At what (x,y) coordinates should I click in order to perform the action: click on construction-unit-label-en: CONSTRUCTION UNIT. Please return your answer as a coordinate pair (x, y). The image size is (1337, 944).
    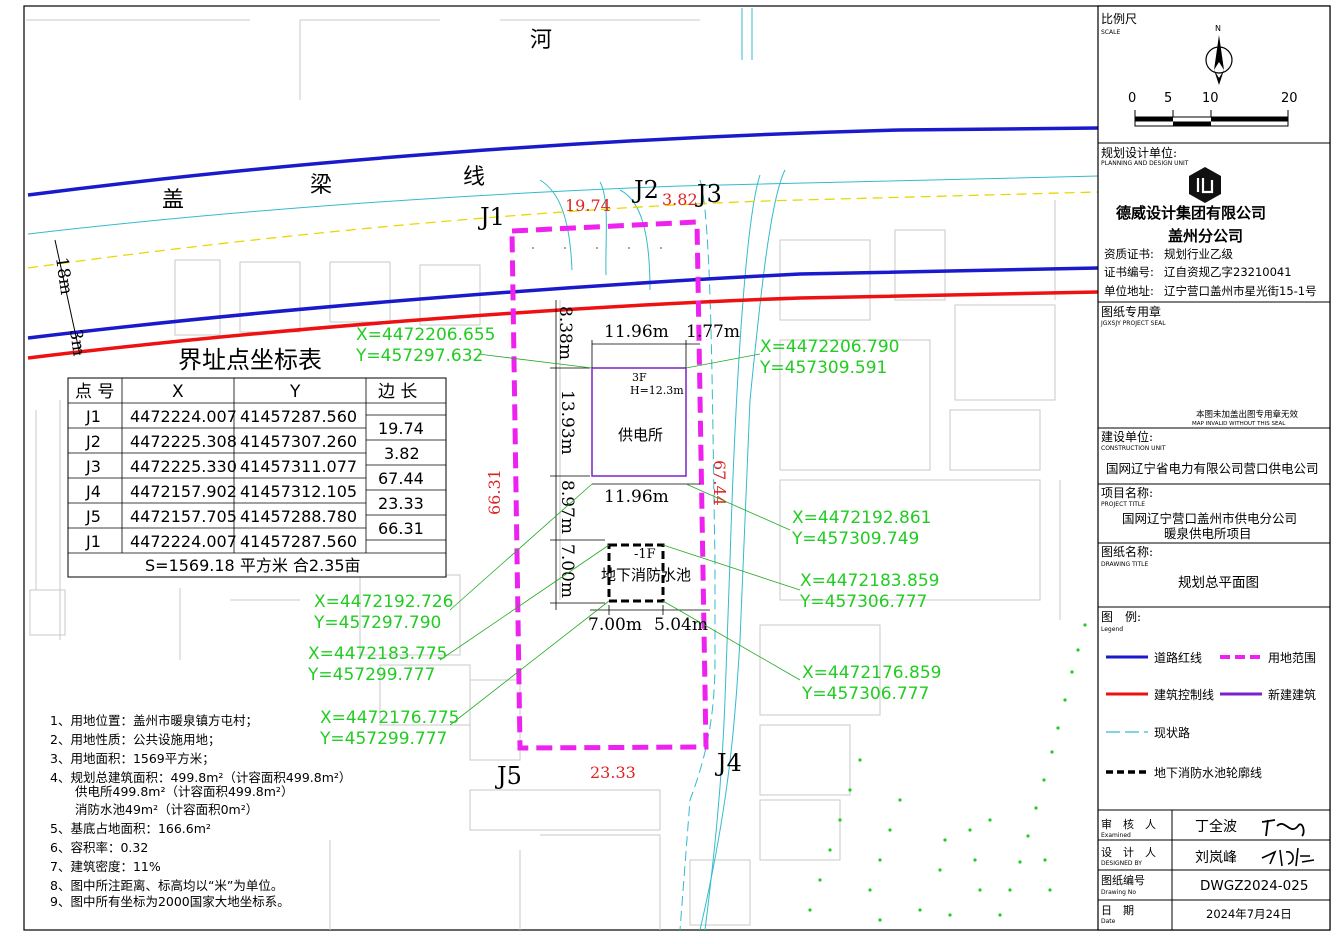
    Looking at the image, I should click on (1133, 448).